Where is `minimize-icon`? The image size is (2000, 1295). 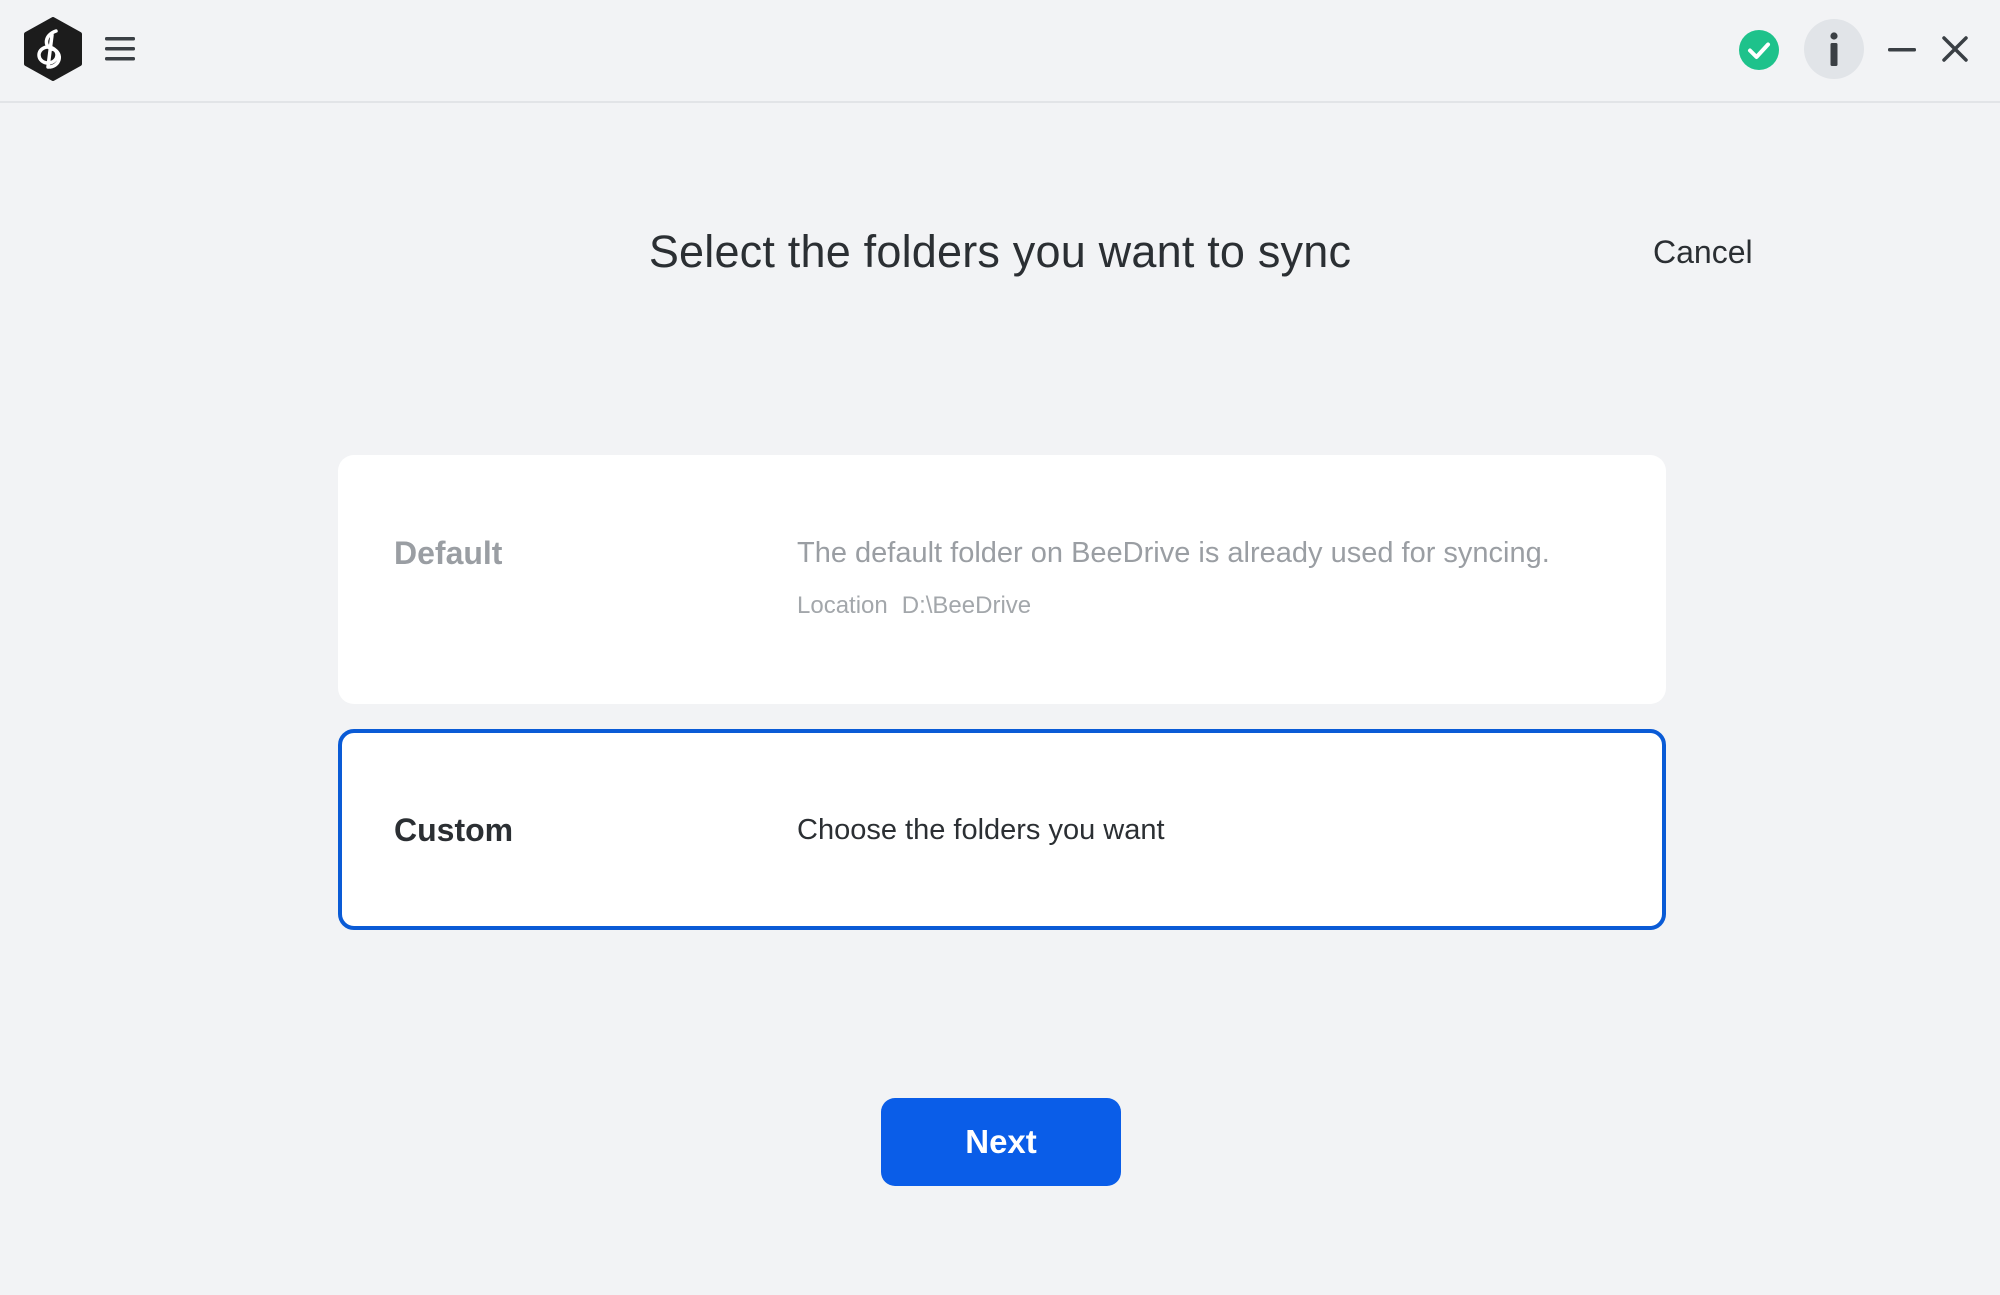
minimize-icon is located at coordinates (1902, 50).